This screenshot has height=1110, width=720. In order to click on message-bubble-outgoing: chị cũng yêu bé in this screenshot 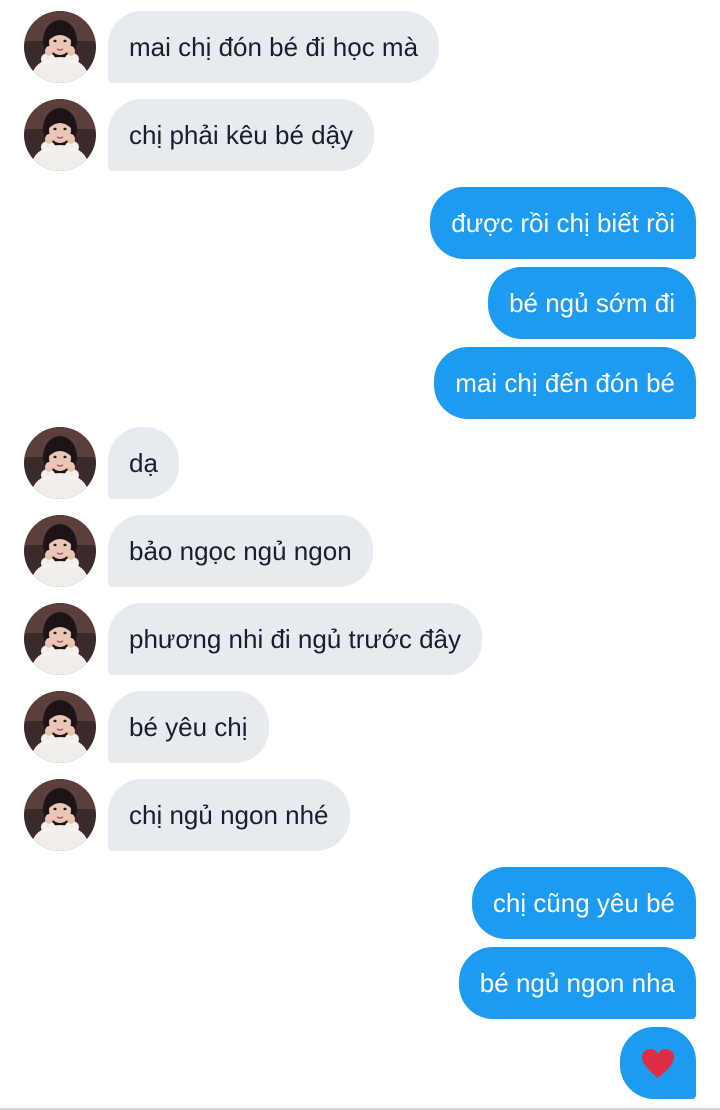, I will do `click(583, 903)`.